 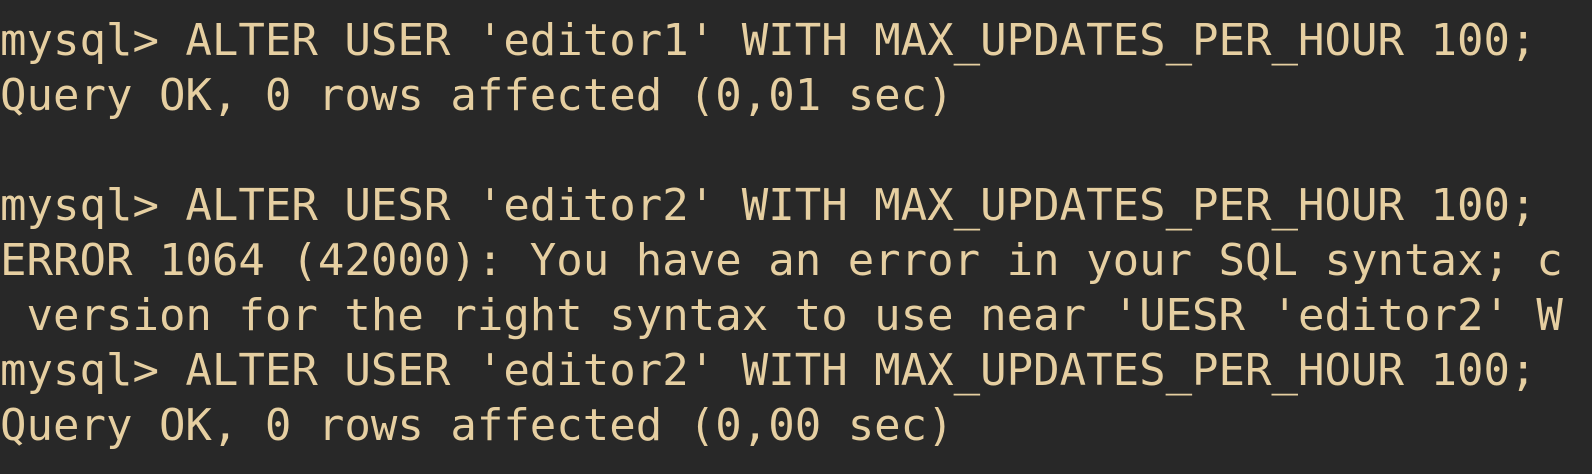 I want to click on query-ok-output-2: Query OK, 0 rows affected (0,00 sec), so click(x=477, y=425).